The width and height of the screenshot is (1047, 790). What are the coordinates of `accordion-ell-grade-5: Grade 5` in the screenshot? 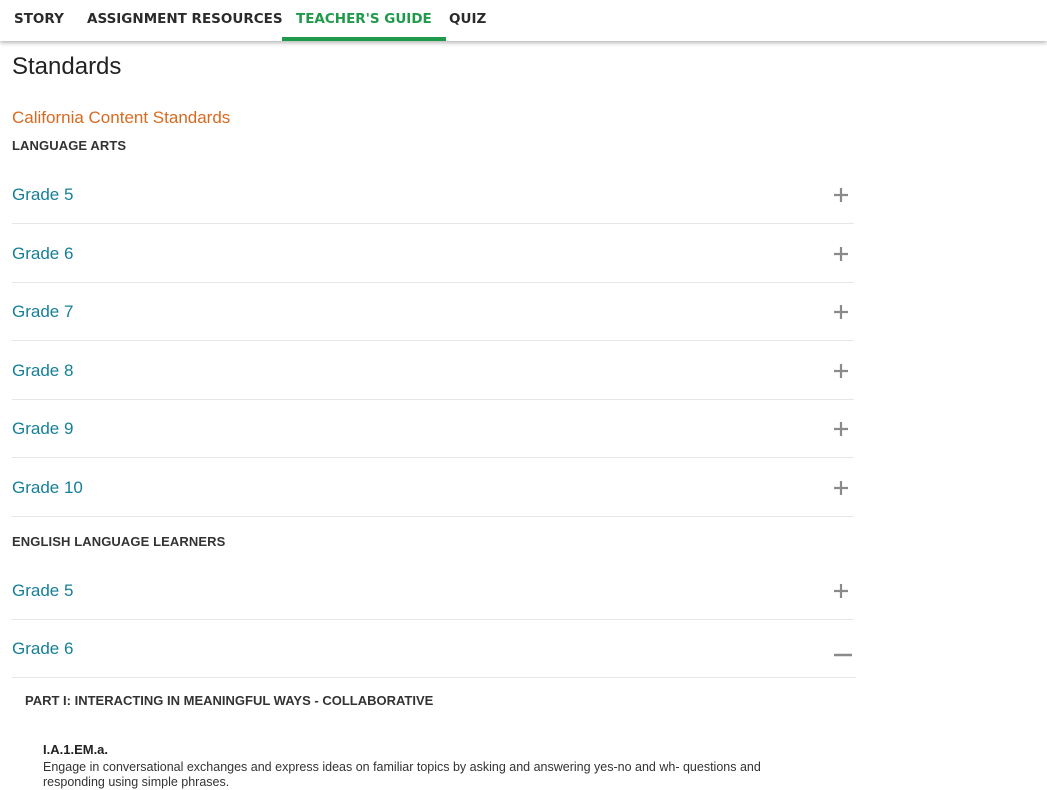 It's located at (433, 591).